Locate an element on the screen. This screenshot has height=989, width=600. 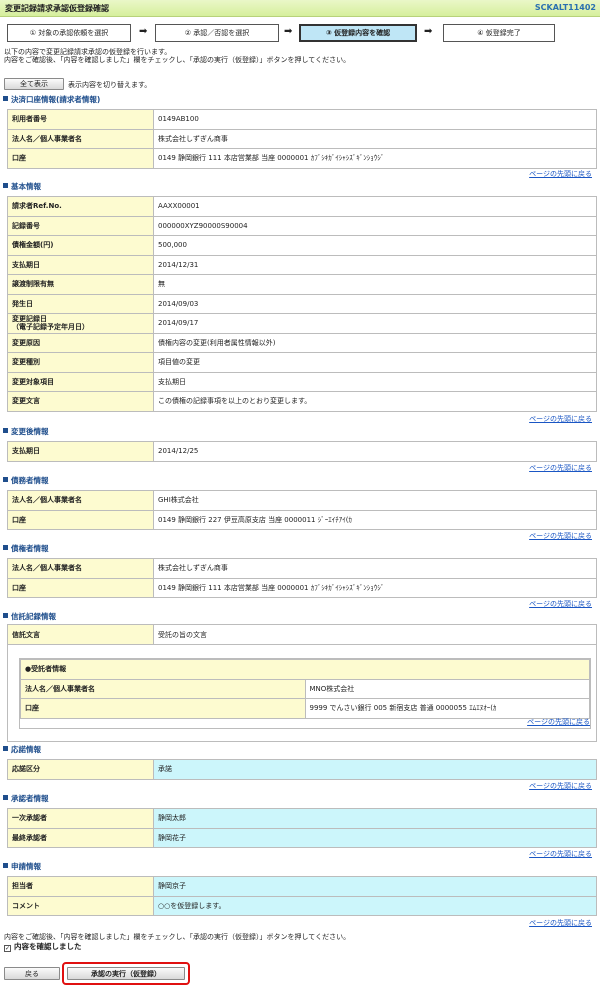
table-row: 変更文言 この債権の記録事項を以上のとおり変更します。 is located at coordinates (302, 401).